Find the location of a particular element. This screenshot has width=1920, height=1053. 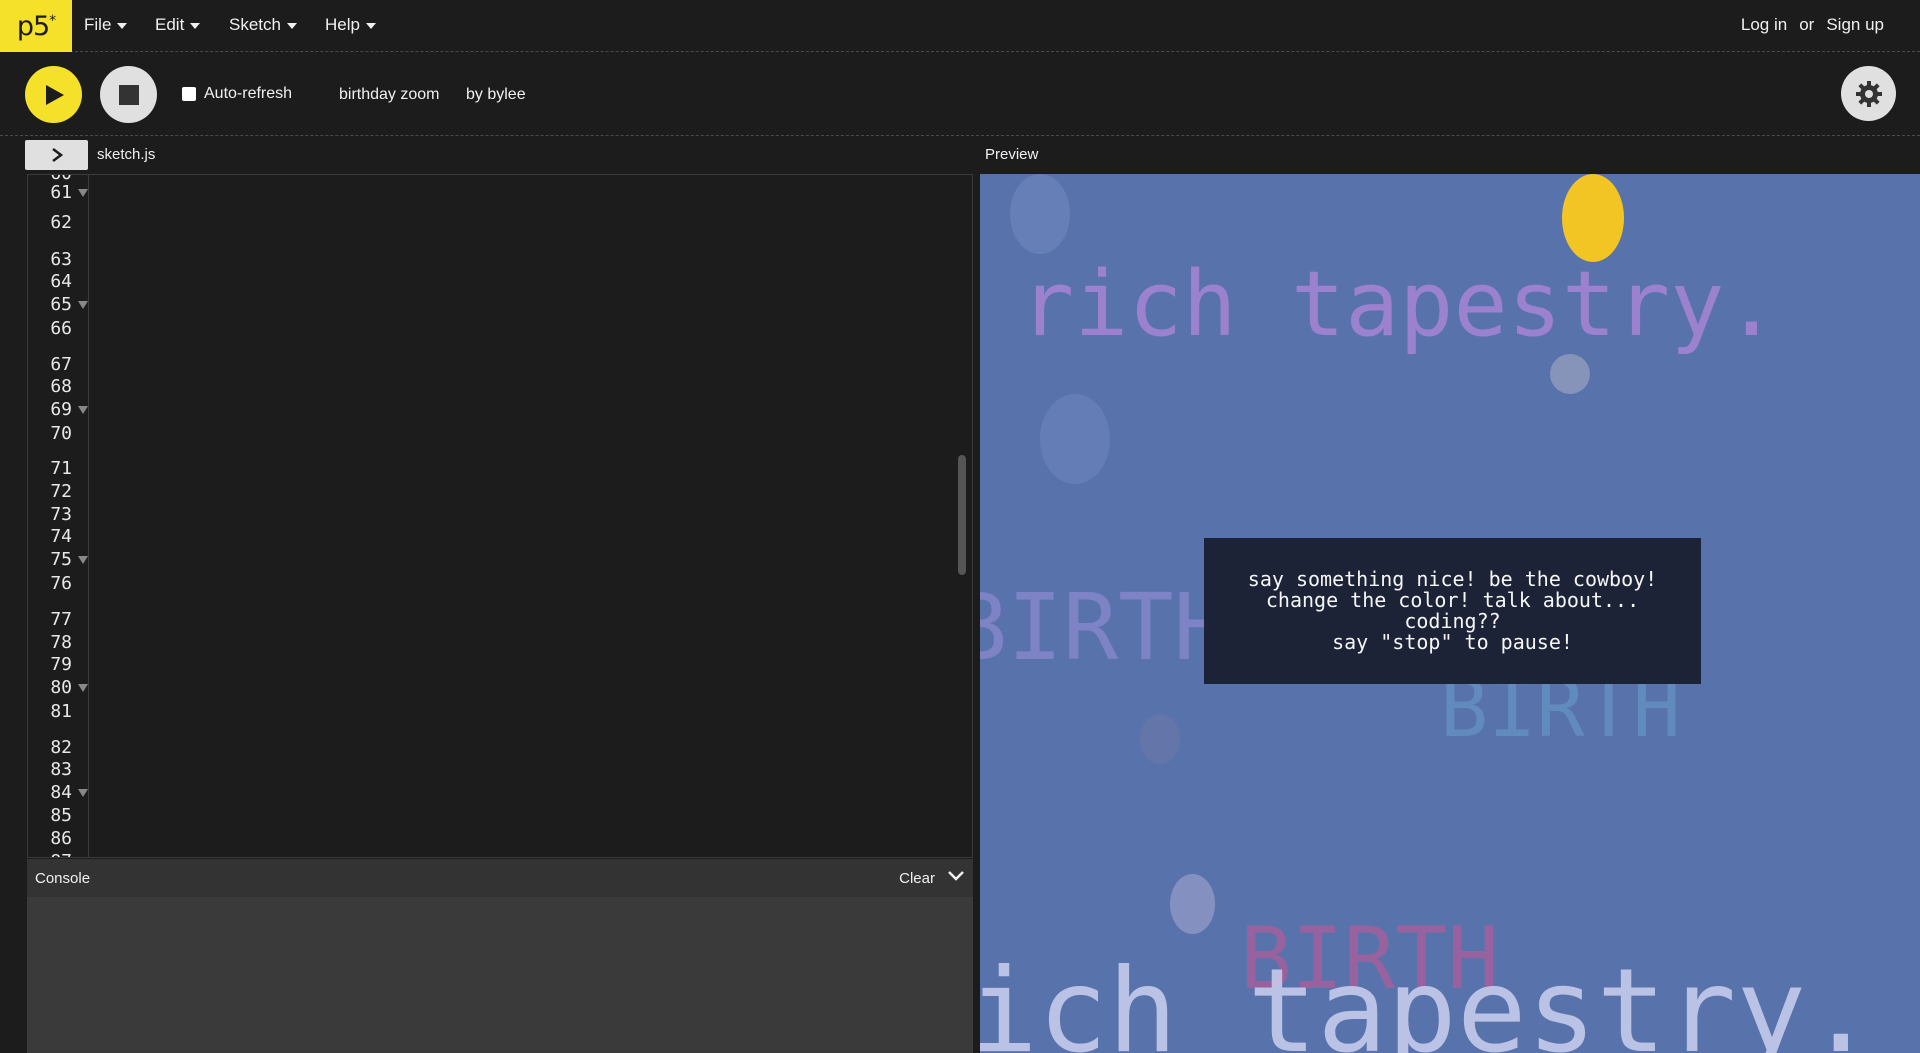

line-number: 74 is located at coordinates (61, 536).